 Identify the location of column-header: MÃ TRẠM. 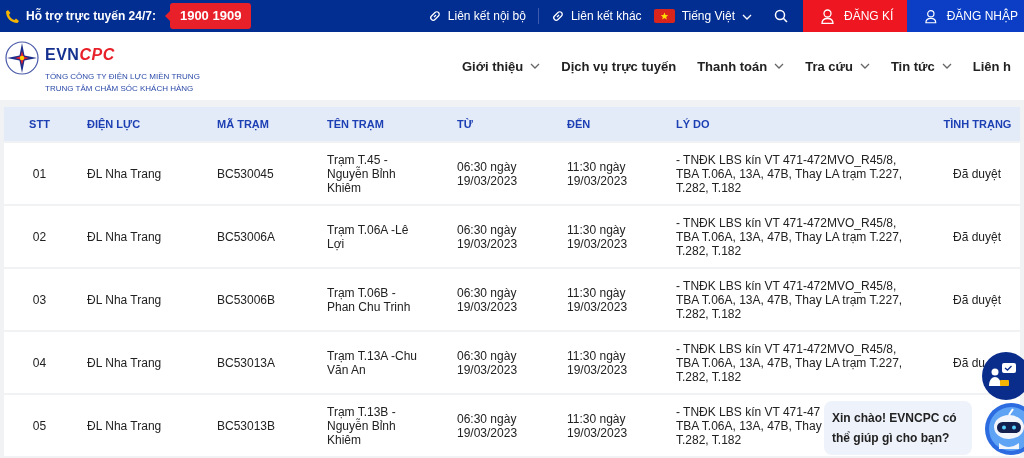
(243, 124).